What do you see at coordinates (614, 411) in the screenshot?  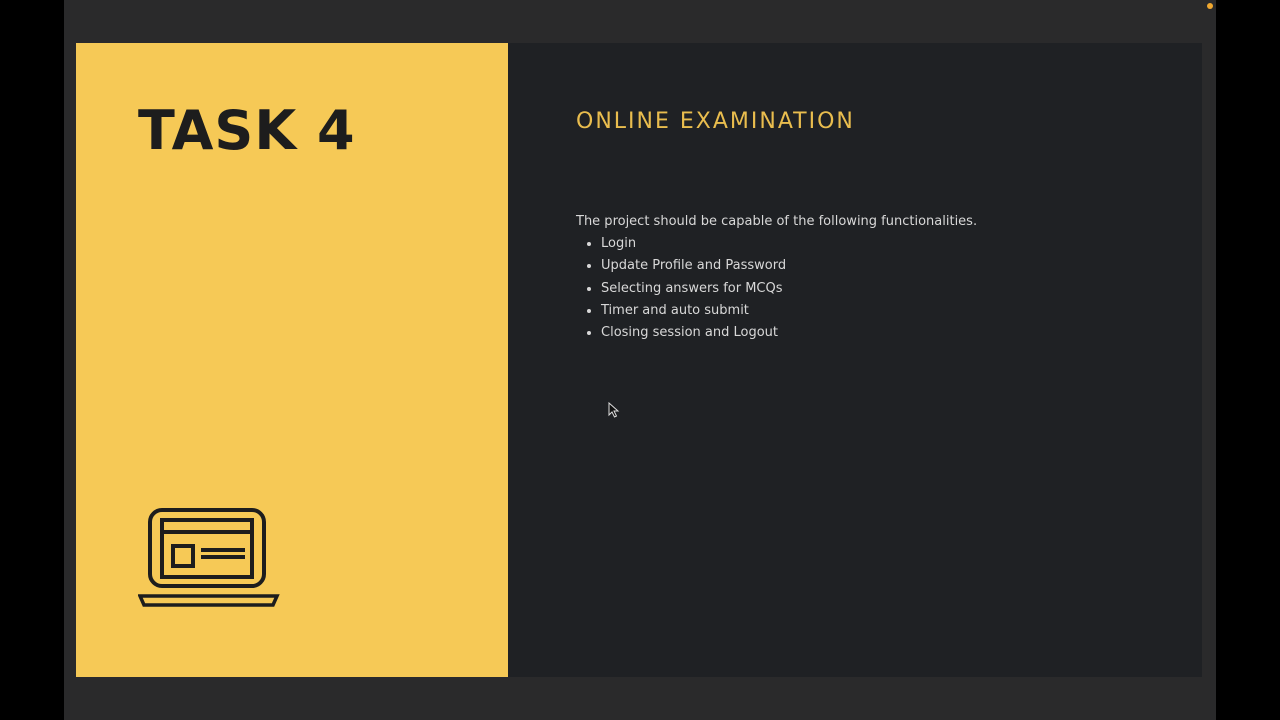 I see `mouse-cursor-icon` at bounding box center [614, 411].